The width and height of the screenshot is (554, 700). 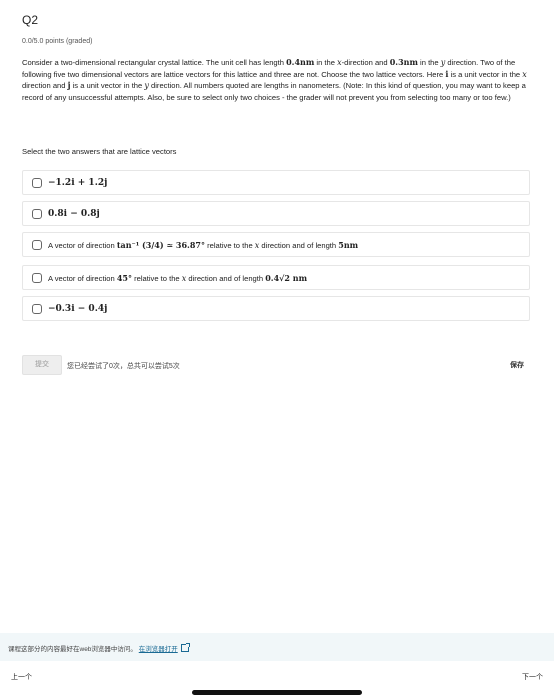 I want to click on home-indicator, so click(x=277, y=692).